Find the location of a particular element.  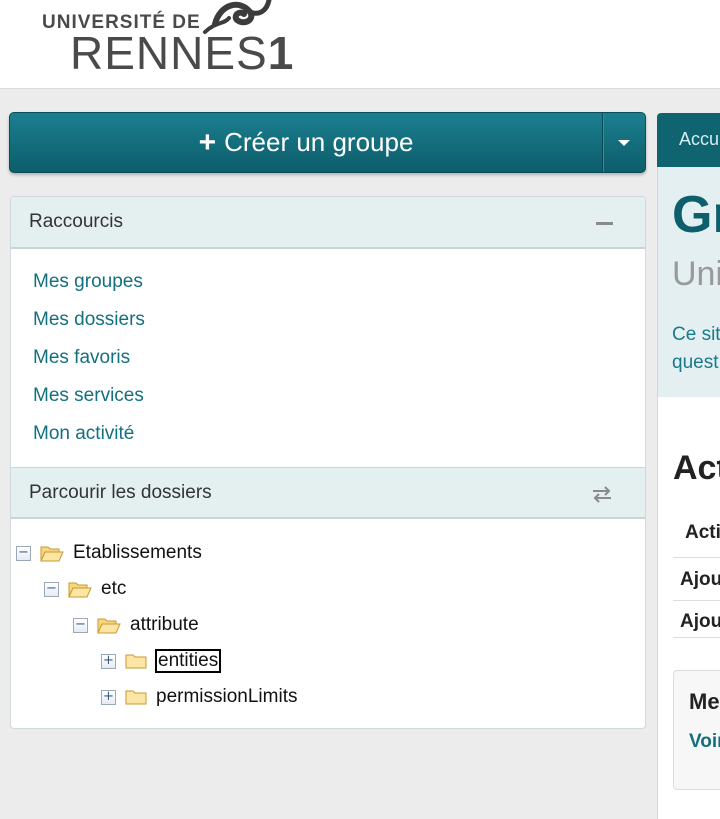

caret-down-icon is located at coordinates (624, 142).